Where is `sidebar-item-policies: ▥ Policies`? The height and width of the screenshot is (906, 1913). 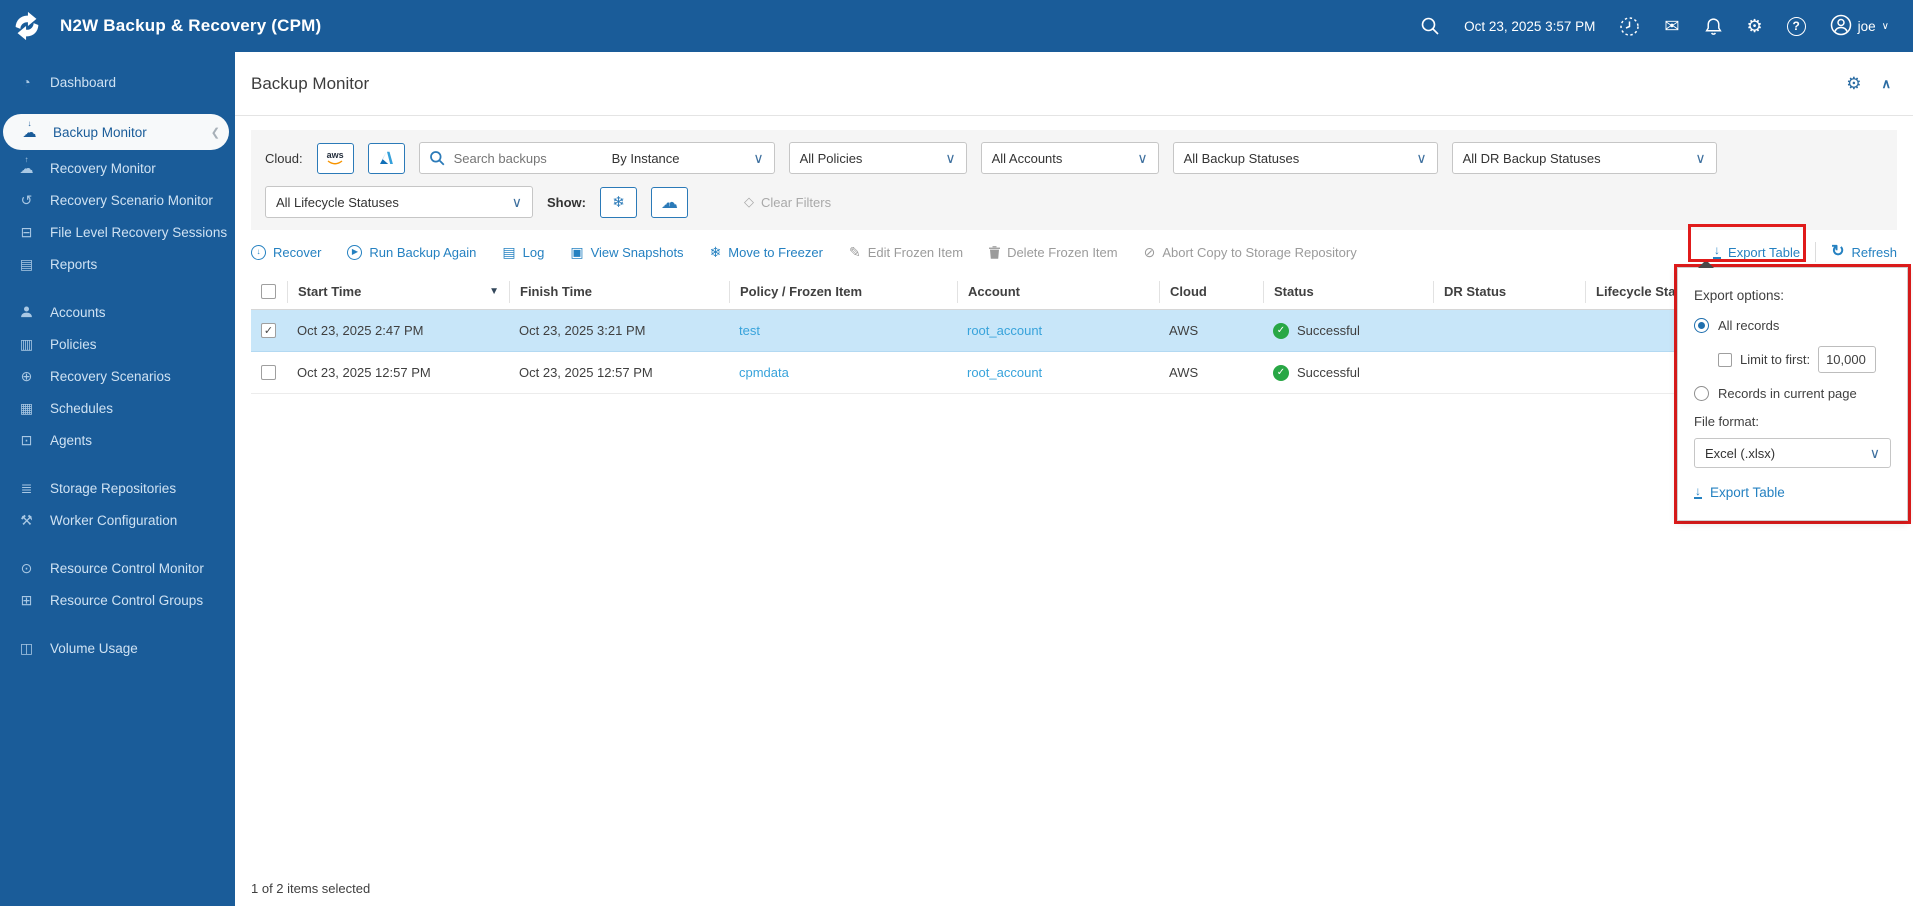
sidebar-item-policies: ▥ Policies is located at coordinates (117, 344).